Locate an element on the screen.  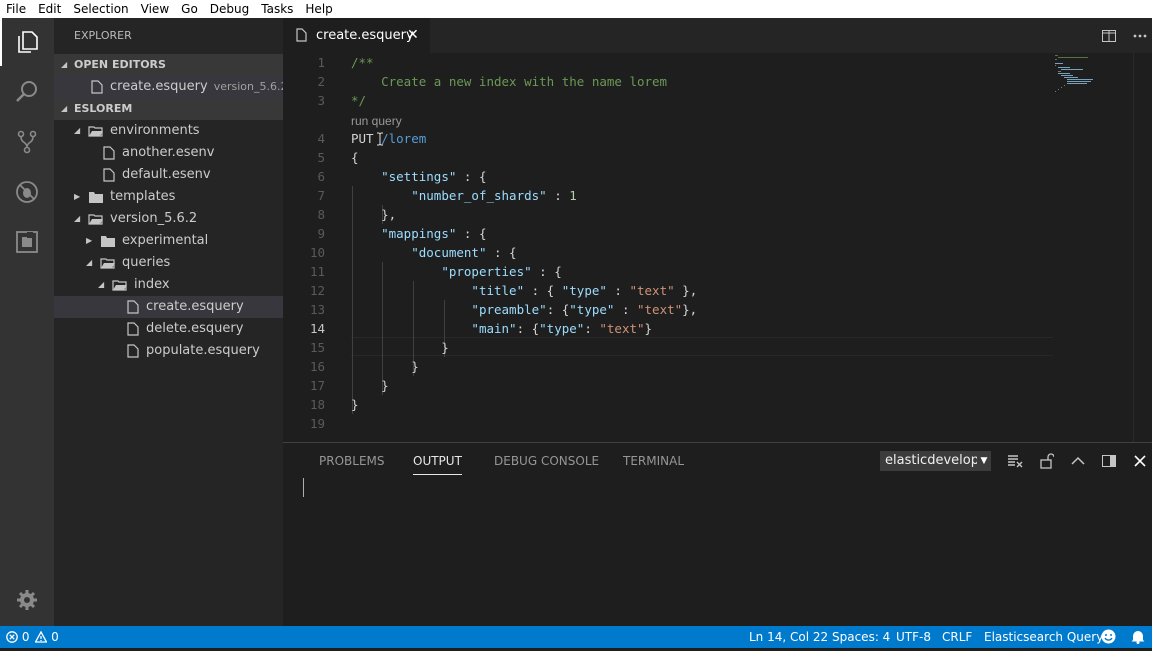
minimap is located at coordinates (1093, 83).